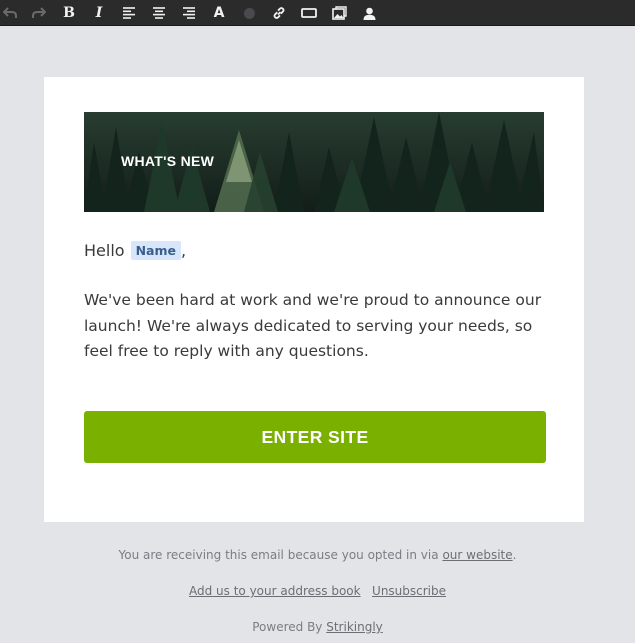  I want to click on italic-button: I, so click(99, 13).